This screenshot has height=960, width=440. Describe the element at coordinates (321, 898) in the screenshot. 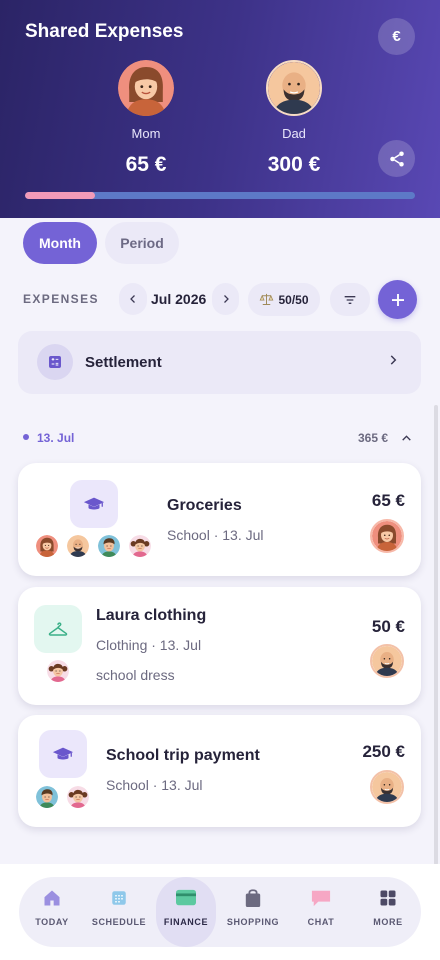

I see `chat-icon` at that location.